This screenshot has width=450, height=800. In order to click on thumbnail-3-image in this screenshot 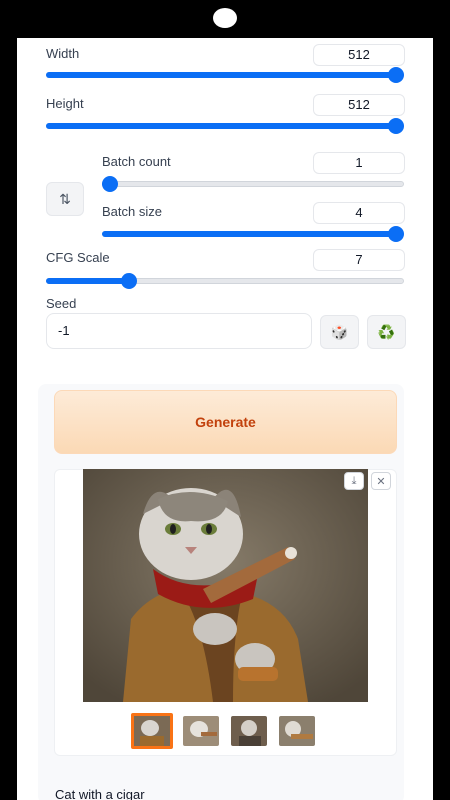, I will do `click(250, 733)`.